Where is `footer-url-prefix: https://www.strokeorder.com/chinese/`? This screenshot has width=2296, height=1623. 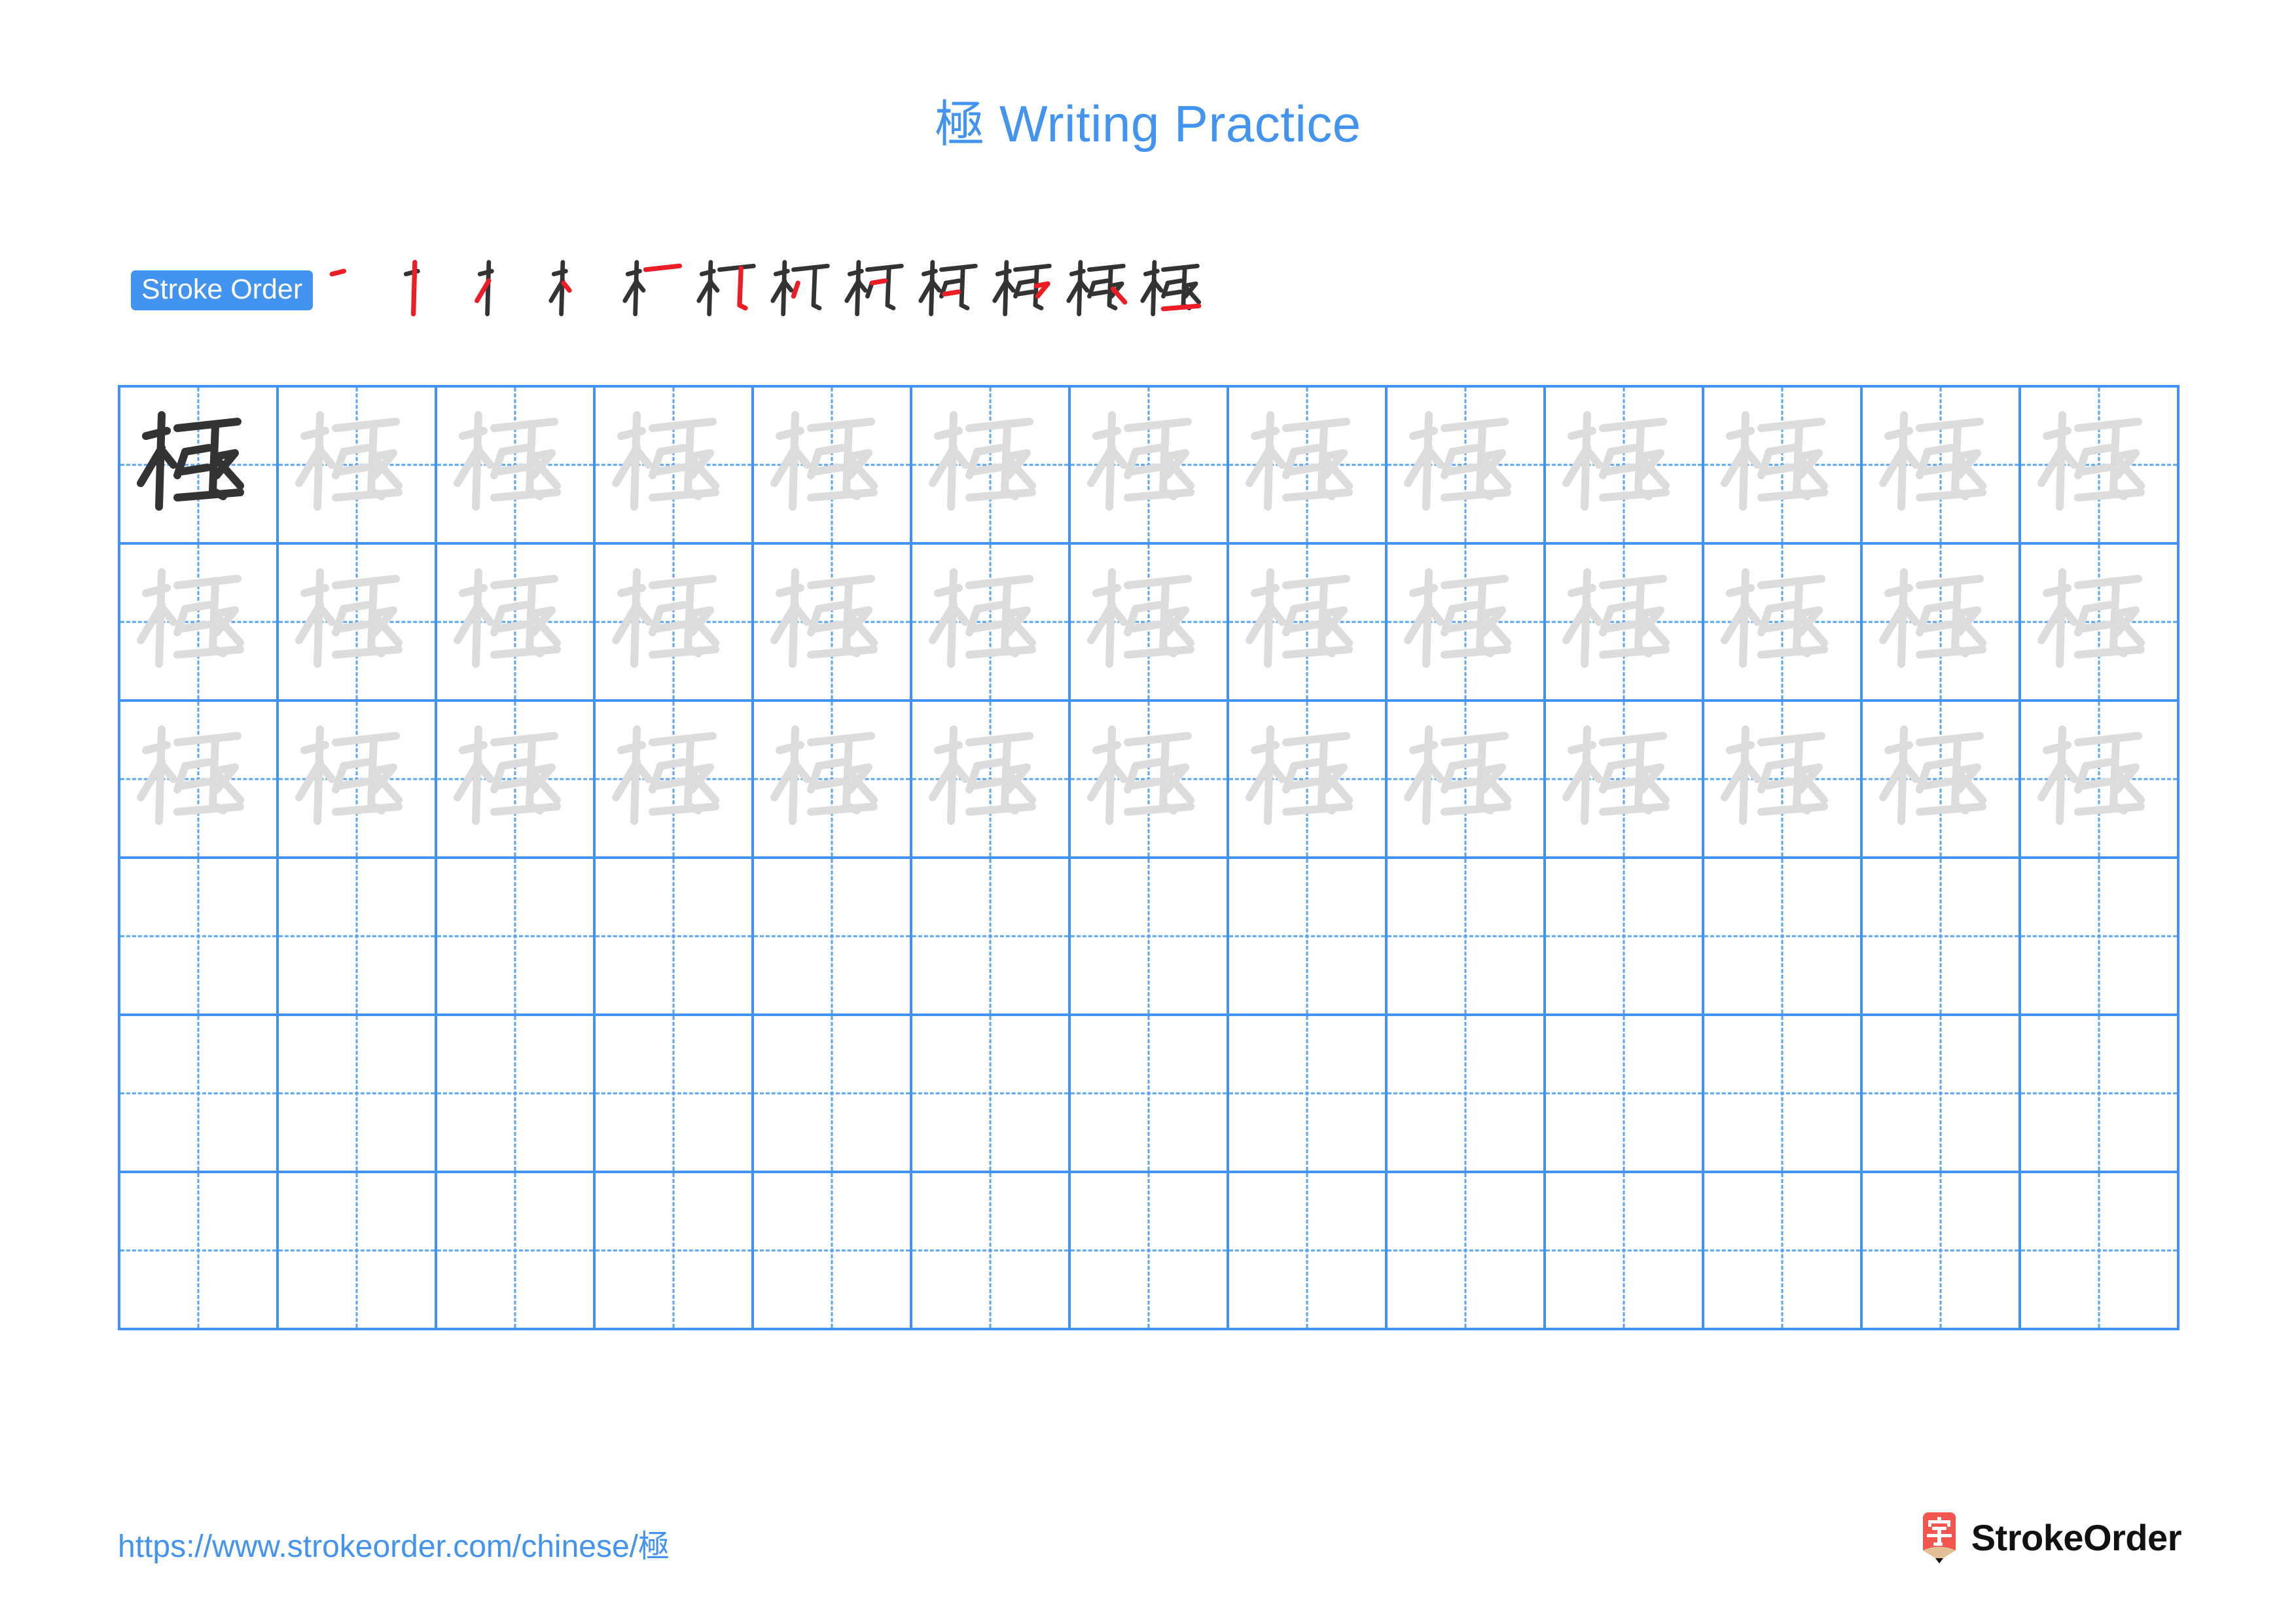
footer-url-prefix: https://www.strokeorder.com/chinese/ is located at coordinates (378, 1546).